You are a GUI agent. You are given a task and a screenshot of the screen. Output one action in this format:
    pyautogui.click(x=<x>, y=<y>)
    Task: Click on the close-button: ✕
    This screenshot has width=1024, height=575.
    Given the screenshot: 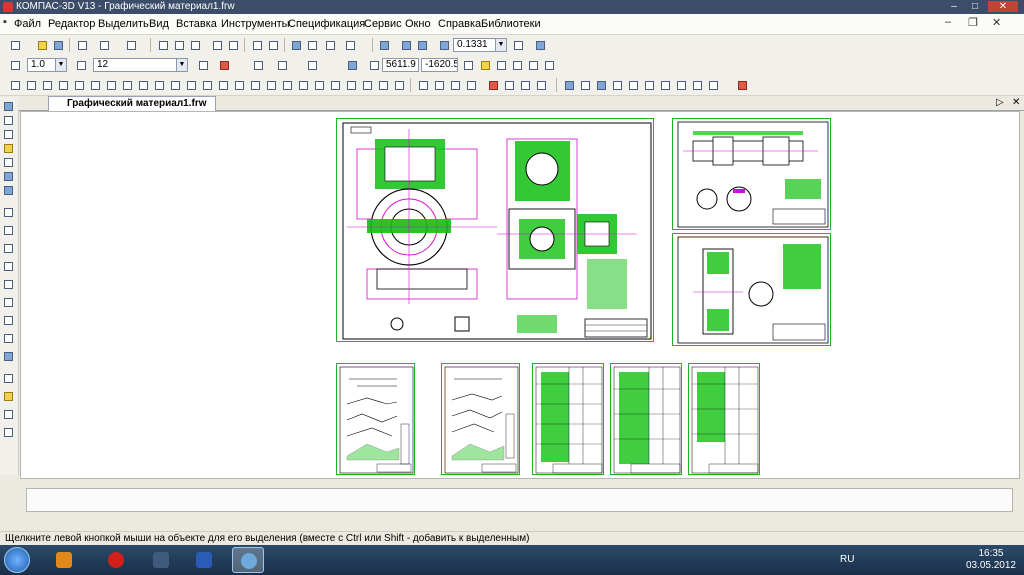 What is the action you would take?
    pyautogui.click(x=1003, y=6)
    